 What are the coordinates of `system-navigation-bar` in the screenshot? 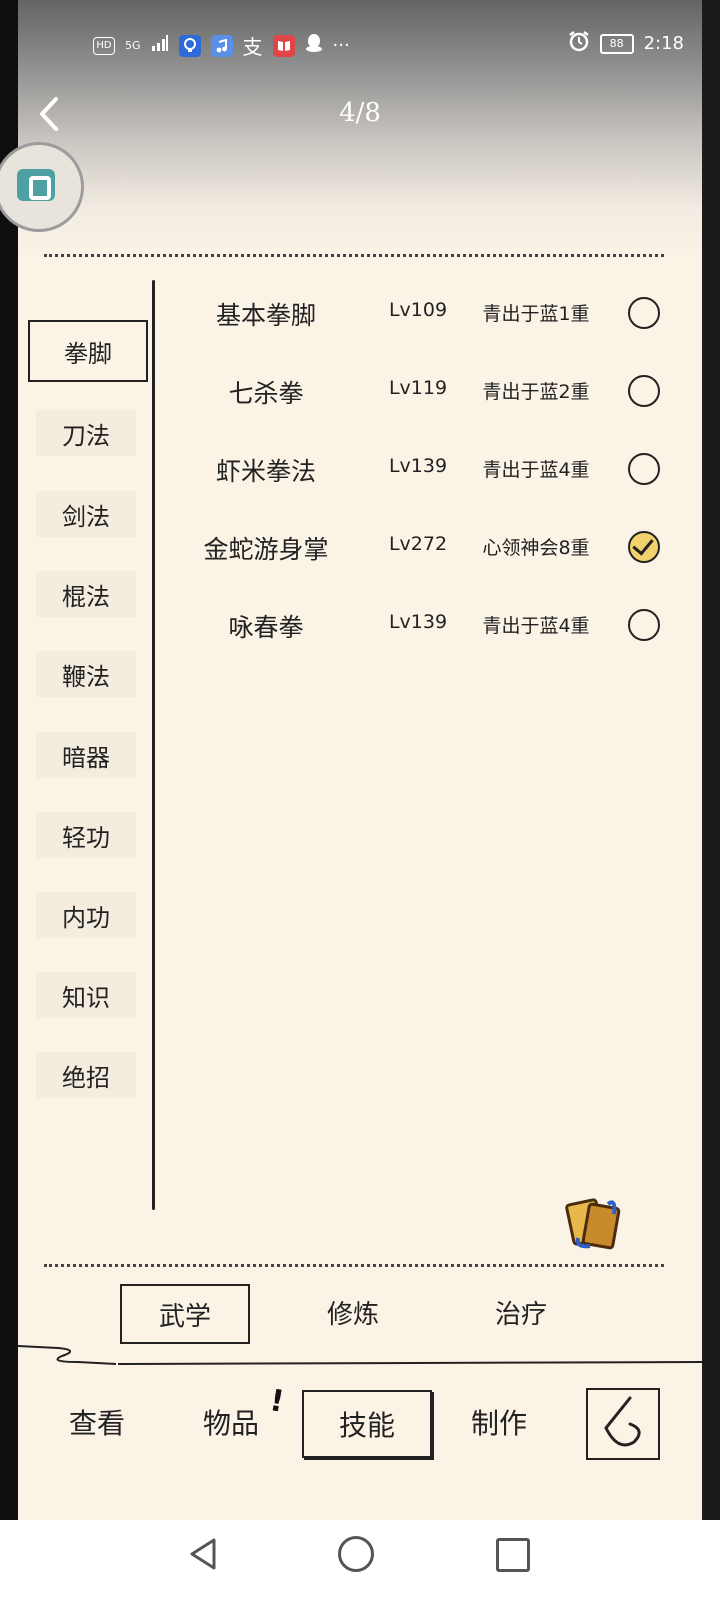 It's located at (360, 1560).